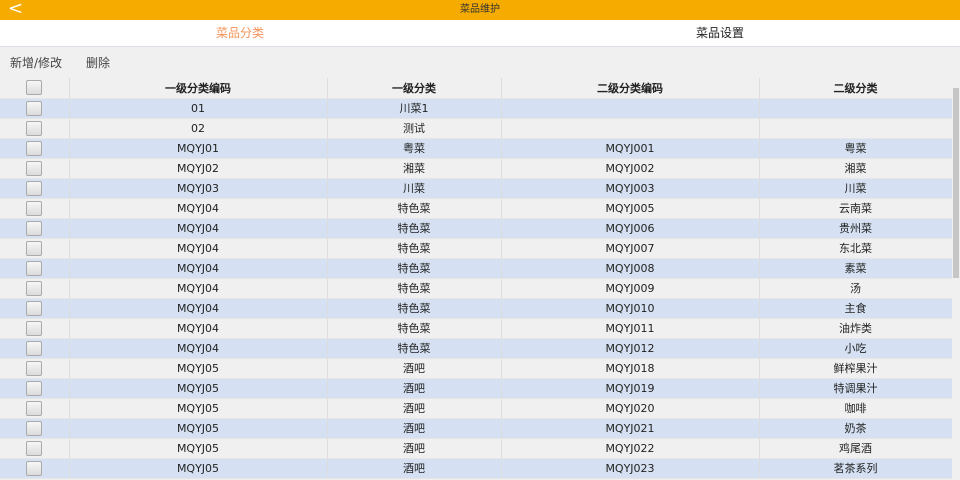 The width and height of the screenshot is (960, 480). I want to click on tab-dish-category: 菜品分类, so click(240, 33).